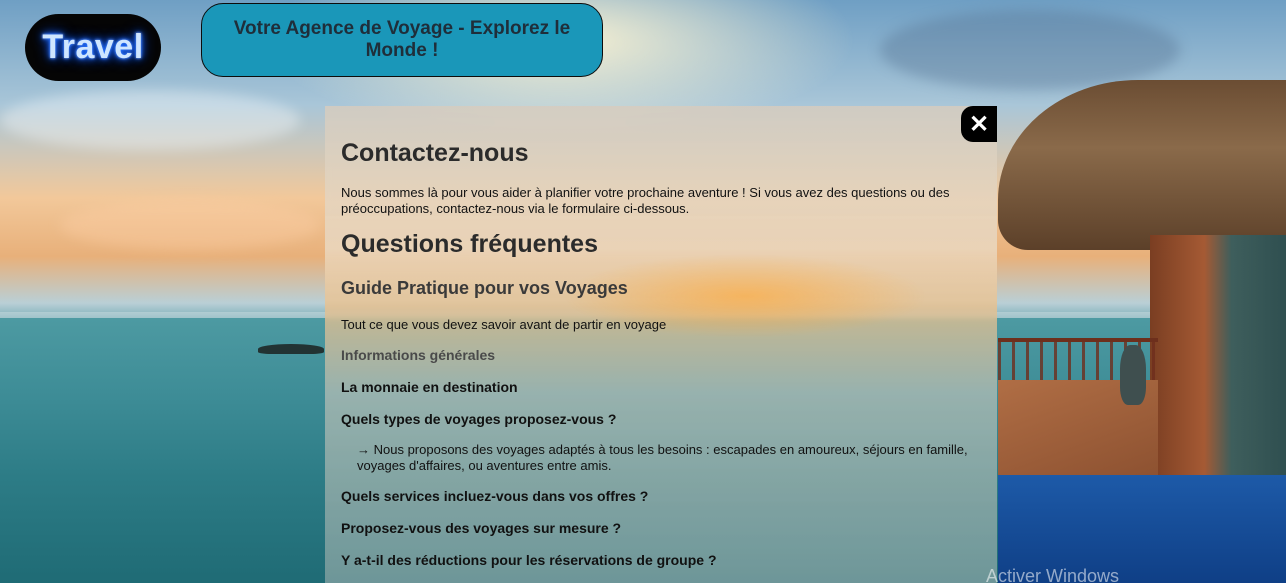 This screenshot has height=583, width=1286. I want to click on info-section-title: Informations générales, so click(418, 355).